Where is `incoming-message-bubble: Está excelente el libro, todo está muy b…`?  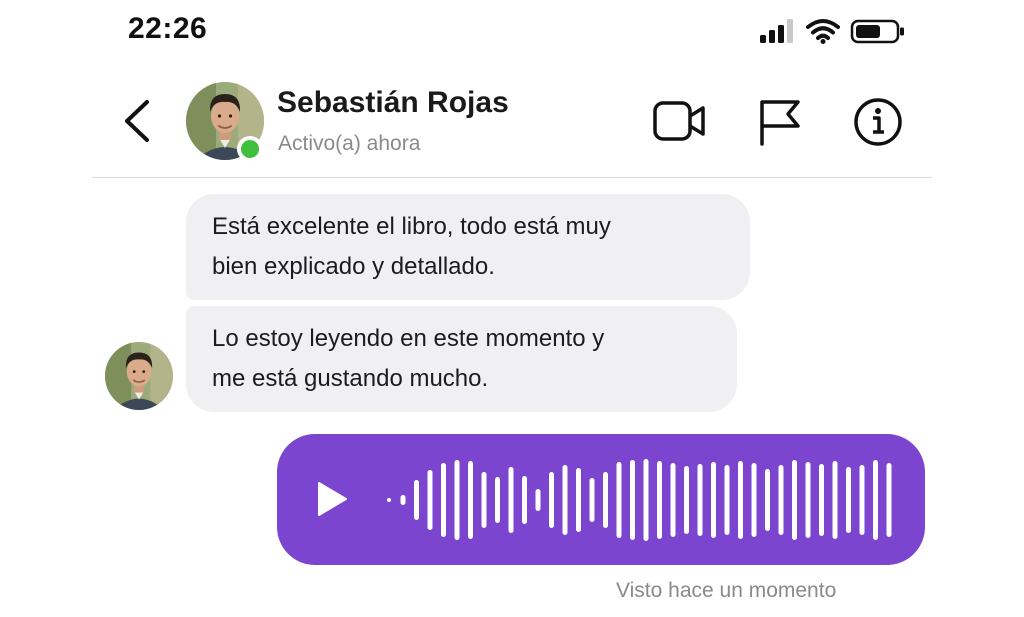 incoming-message-bubble: Está excelente el libro, todo está muy b… is located at coordinates (468, 247).